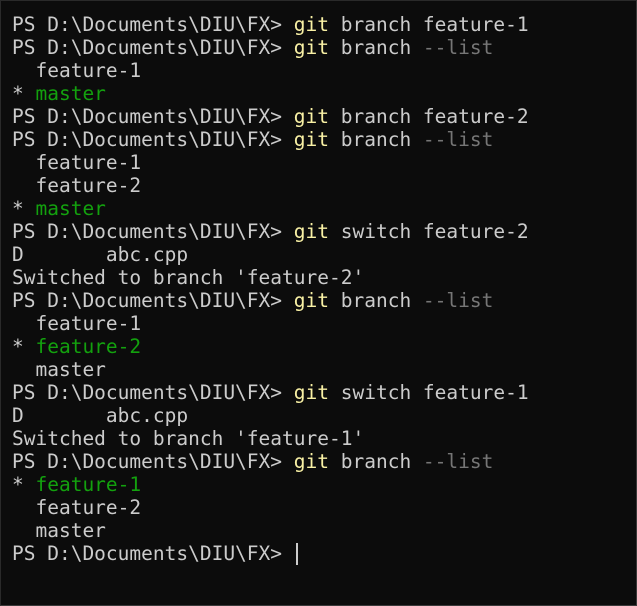 This screenshot has width=637, height=606. Describe the element at coordinates (296, 554) in the screenshot. I see `text-cursor` at that location.